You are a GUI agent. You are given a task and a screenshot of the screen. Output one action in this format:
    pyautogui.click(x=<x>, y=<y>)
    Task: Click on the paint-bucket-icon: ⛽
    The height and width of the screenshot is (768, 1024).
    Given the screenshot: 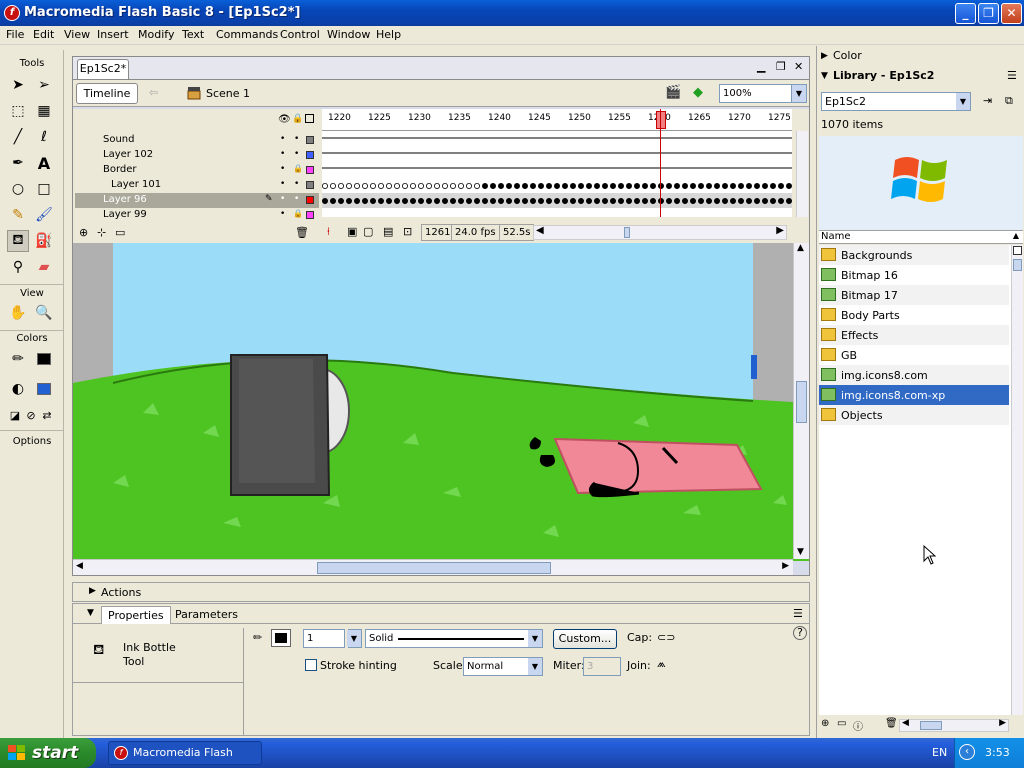 What is the action you would take?
    pyautogui.click(x=44, y=241)
    